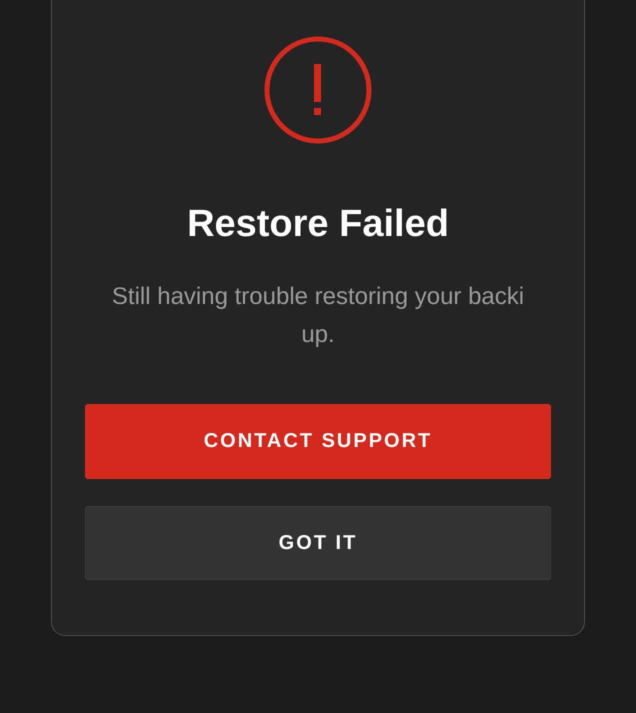  What do you see at coordinates (318, 441) in the screenshot?
I see `contact-support-button: CONTACT SUPPORT` at bounding box center [318, 441].